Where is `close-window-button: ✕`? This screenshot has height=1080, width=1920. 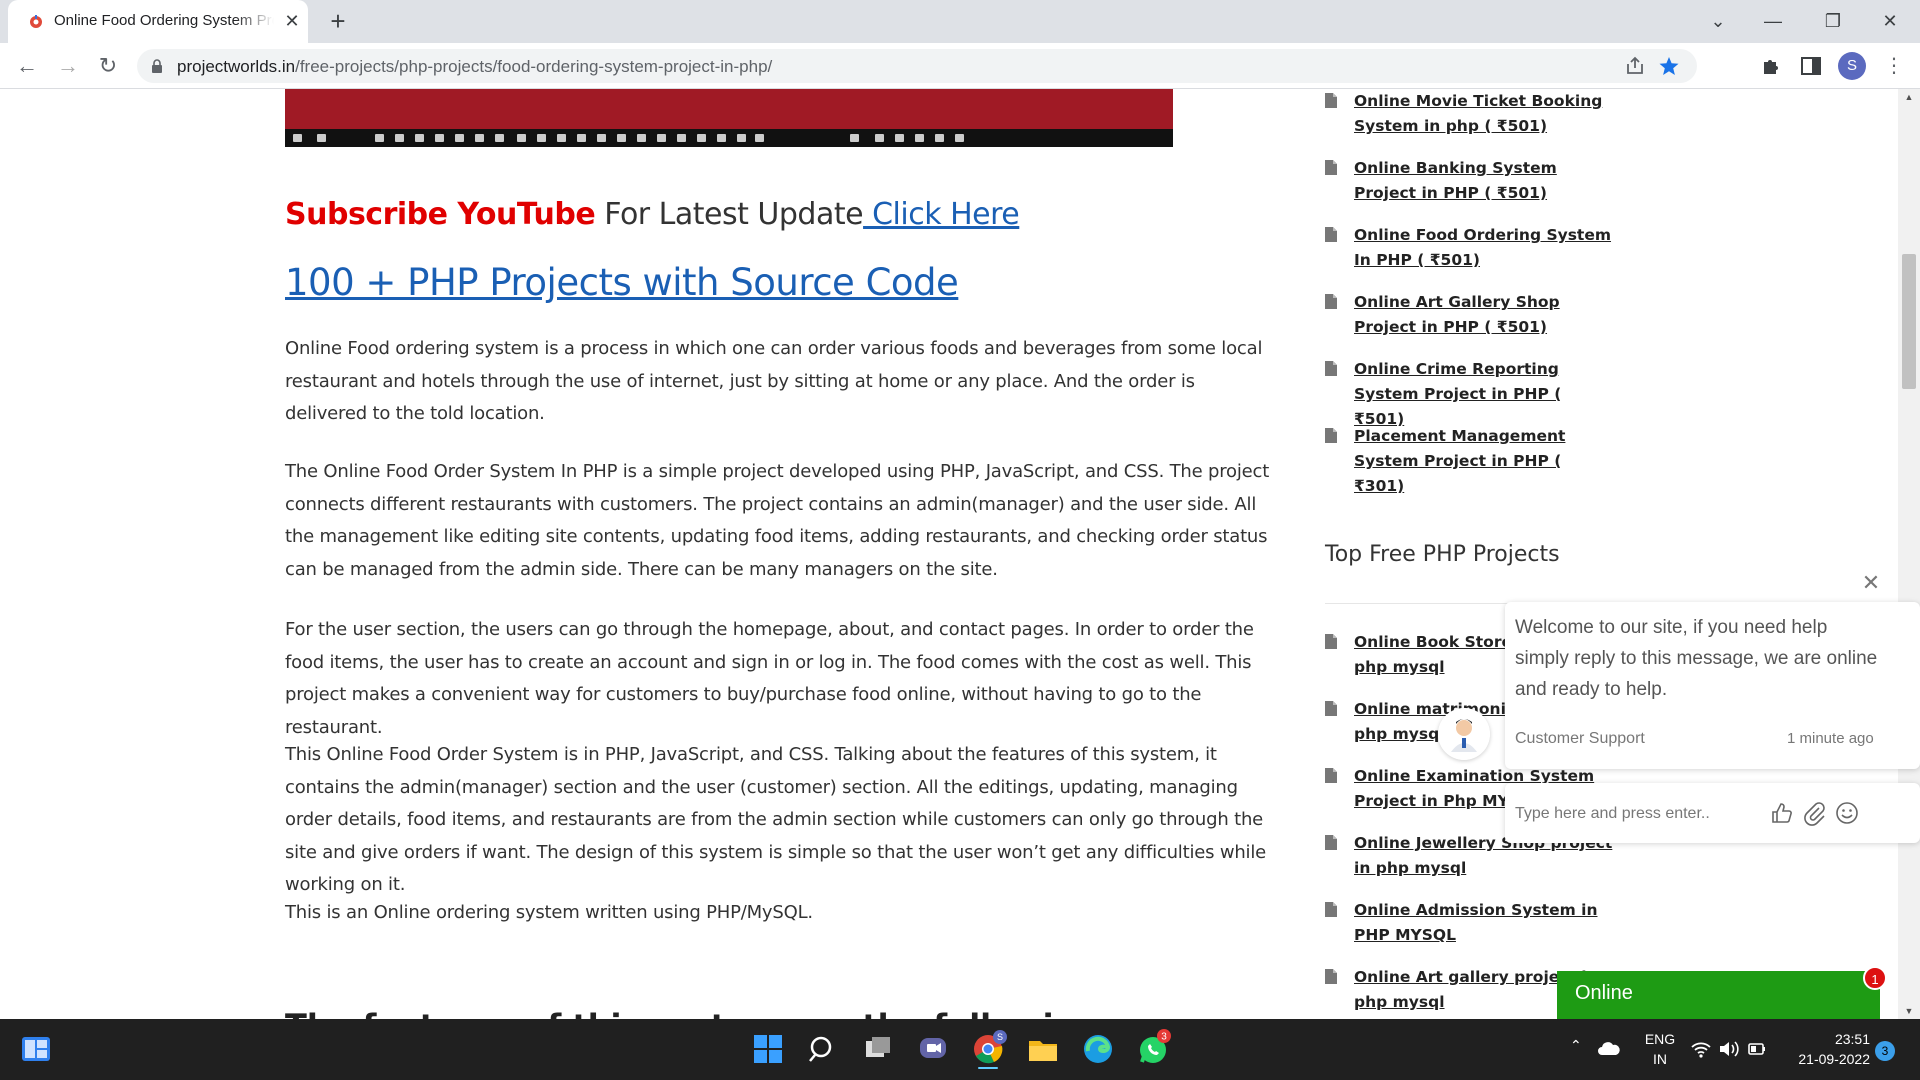 close-window-button: ✕ is located at coordinates (1890, 21).